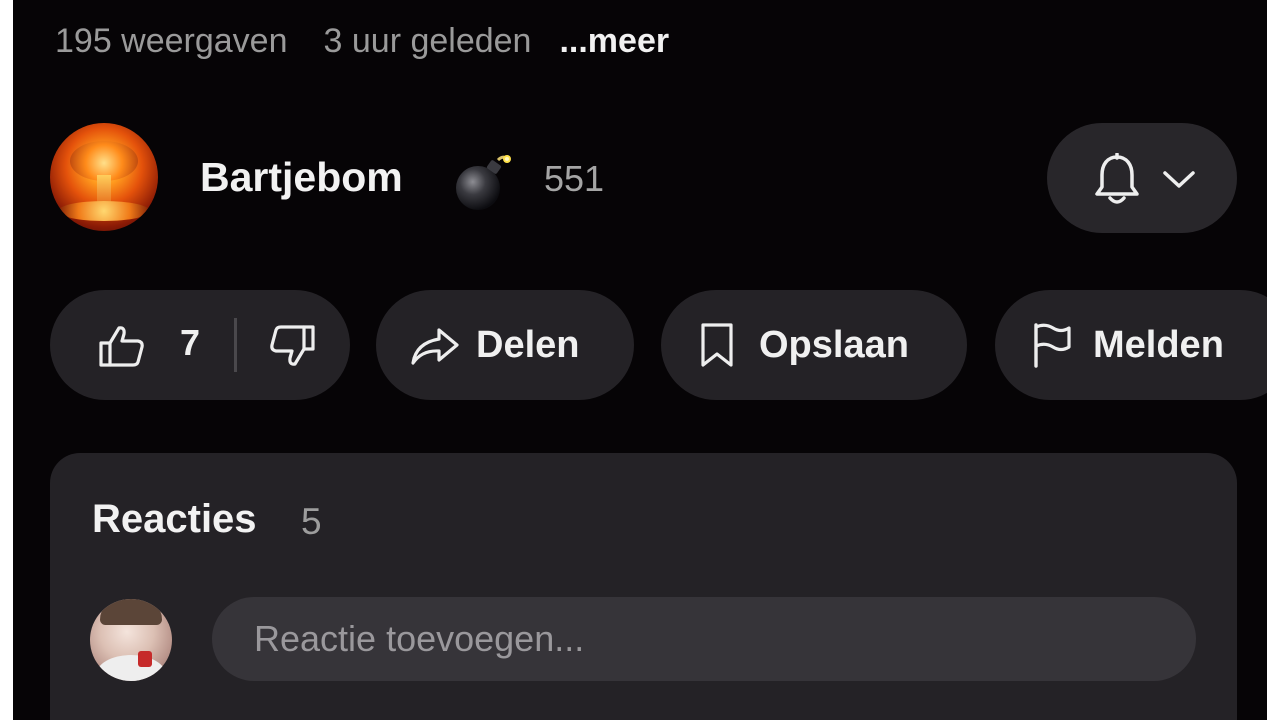 The height and width of the screenshot is (720, 1280). What do you see at coordinates (717, 345) in the screenshot?
I see `bookmark-icon` at bounding box center [717, 345].